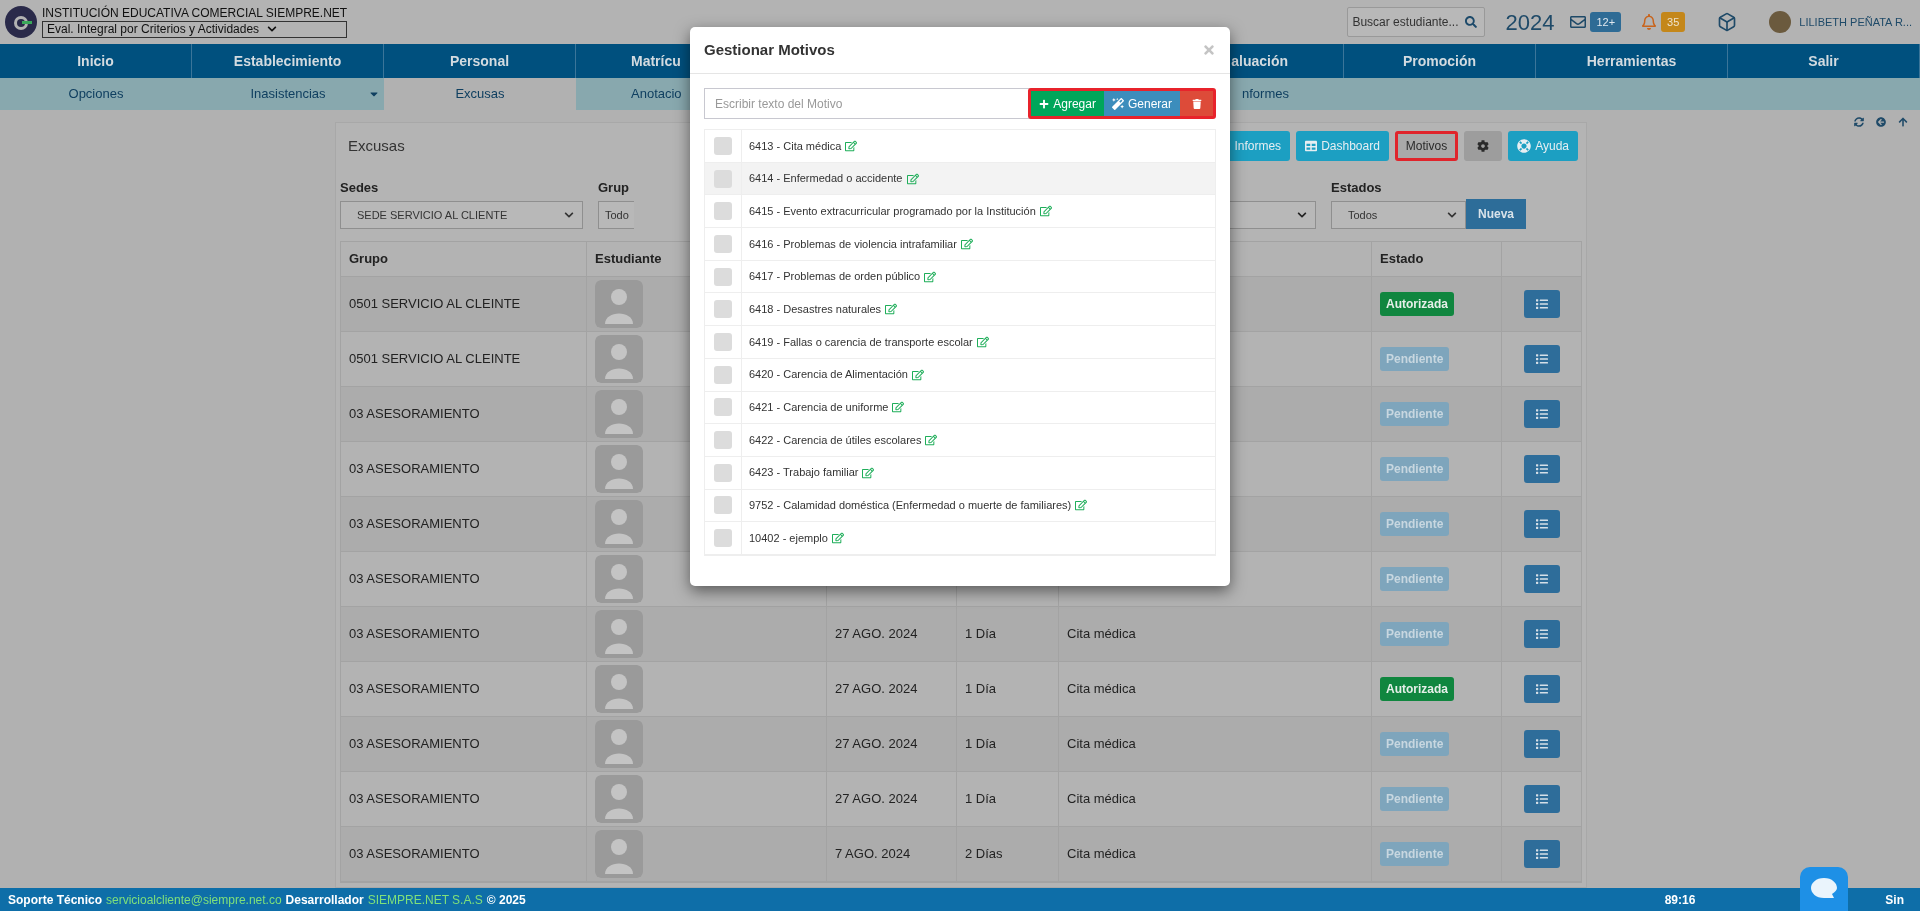 The image size is (1920, 911). Describe the element at coordinates (960, 277) in the screenshot. I see `motive-row: 6417 - Problemas de orden público` at that location.